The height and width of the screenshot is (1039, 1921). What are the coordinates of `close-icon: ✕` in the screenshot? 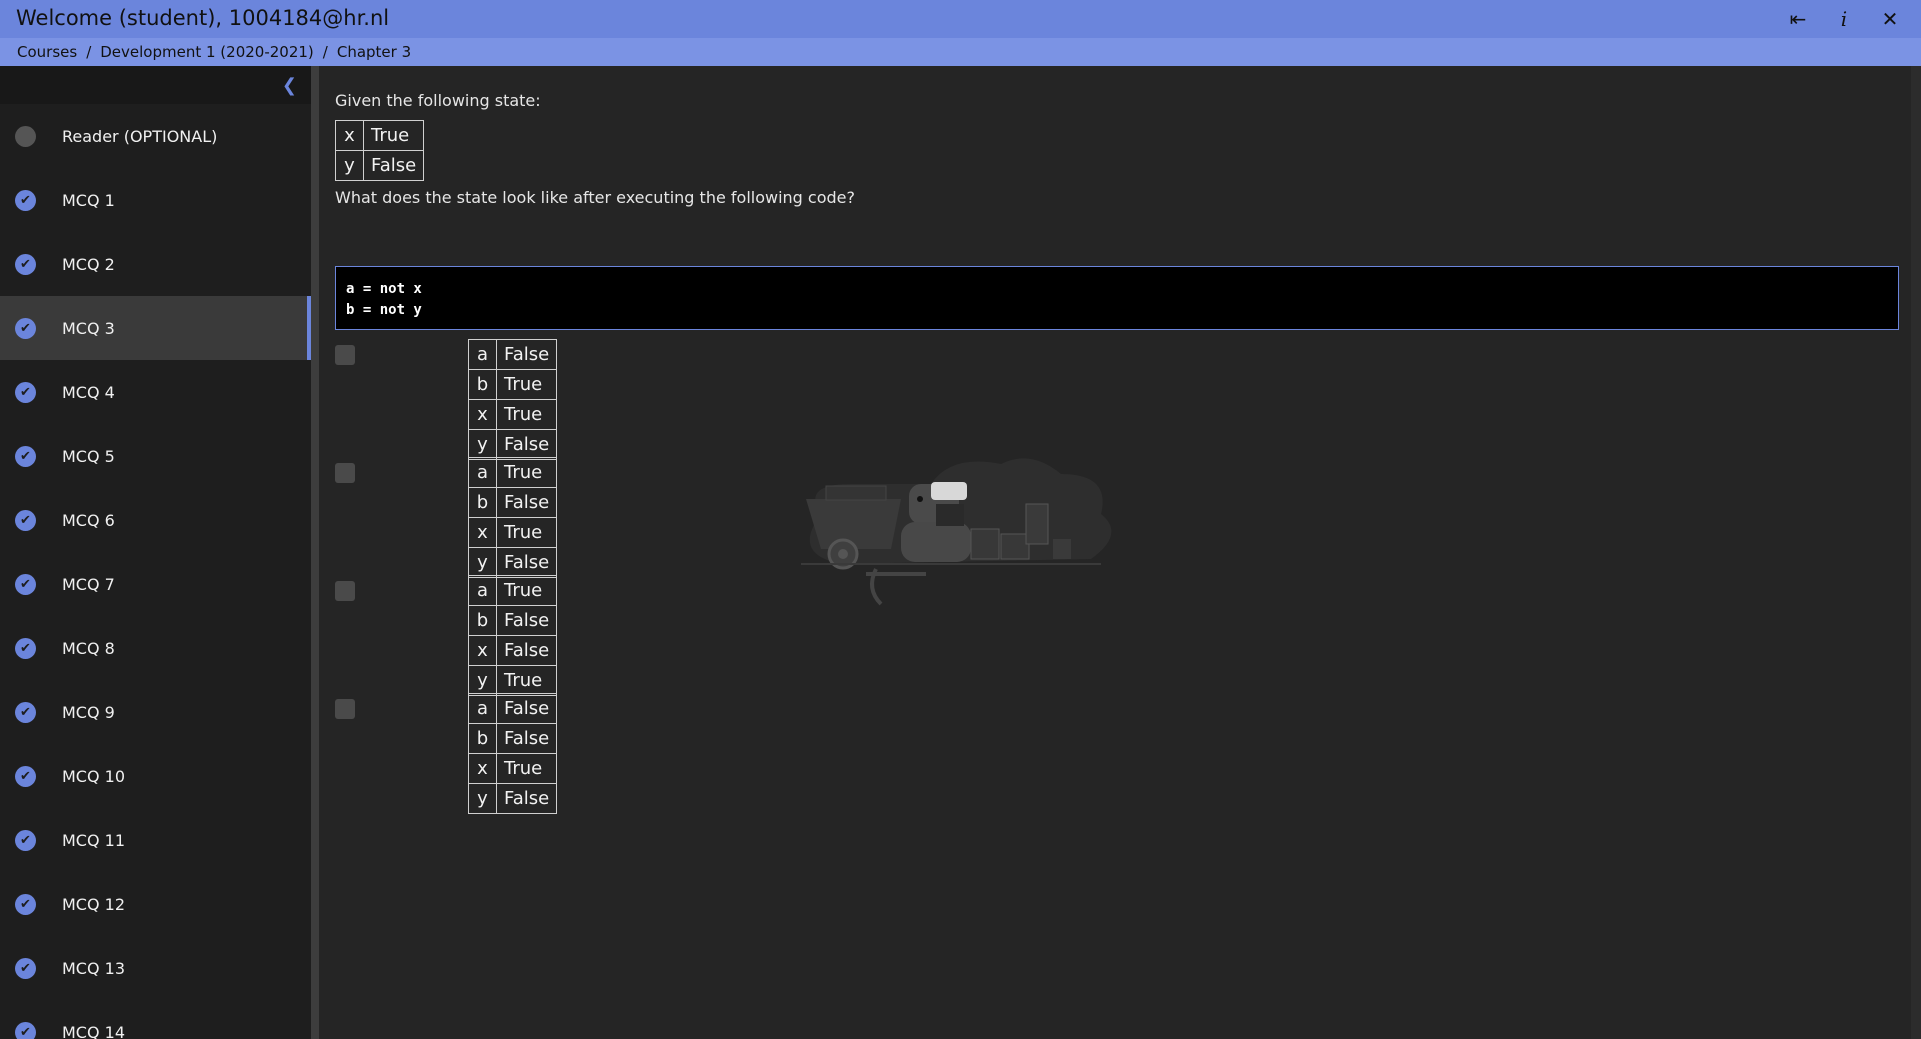 It's located at (1890, 19).